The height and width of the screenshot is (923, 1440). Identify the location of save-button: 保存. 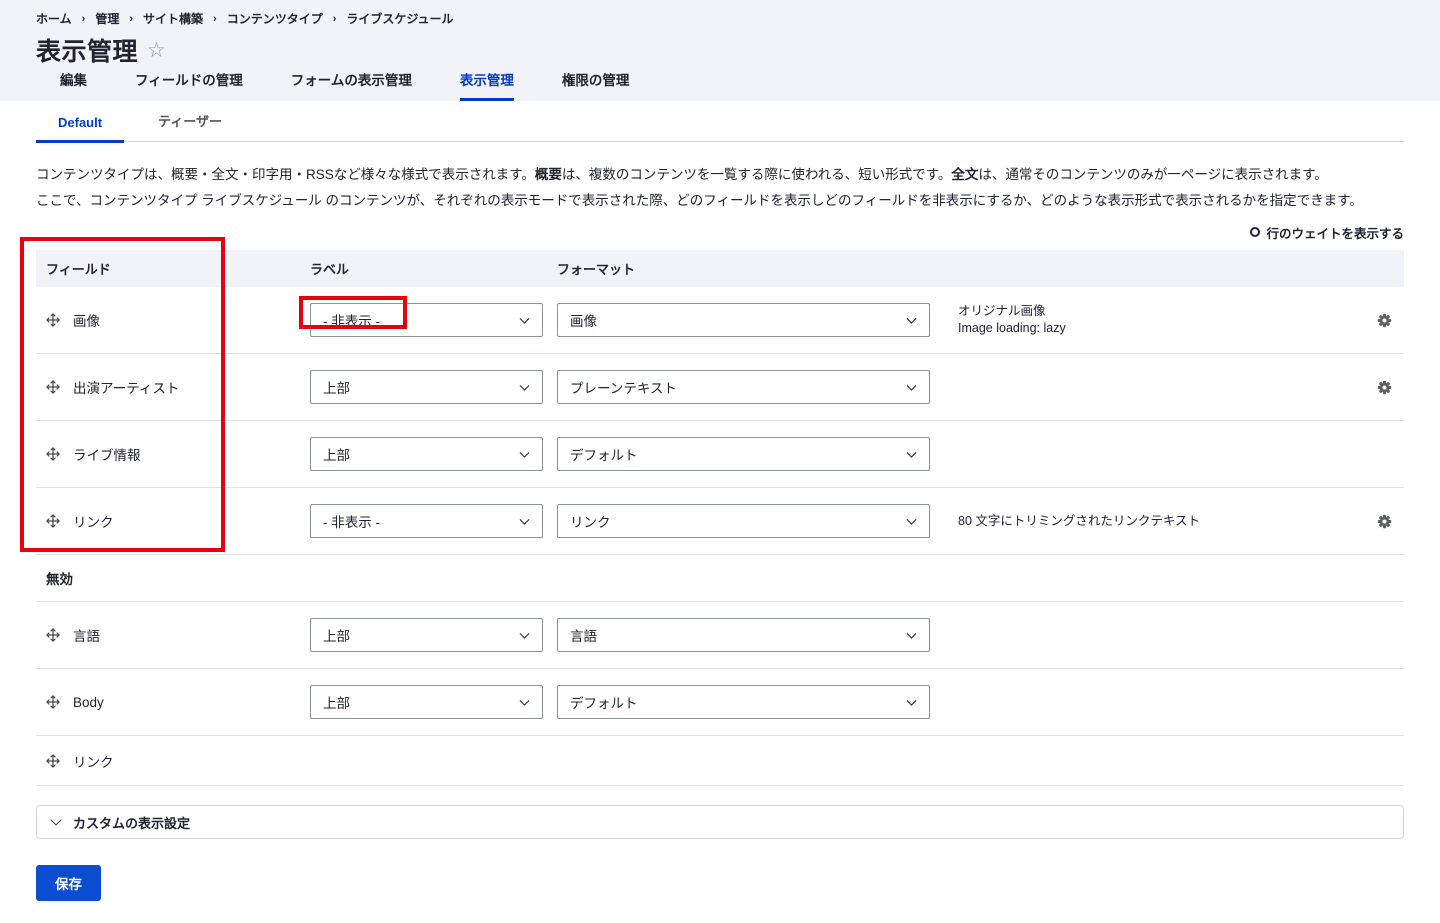
(68, 883).